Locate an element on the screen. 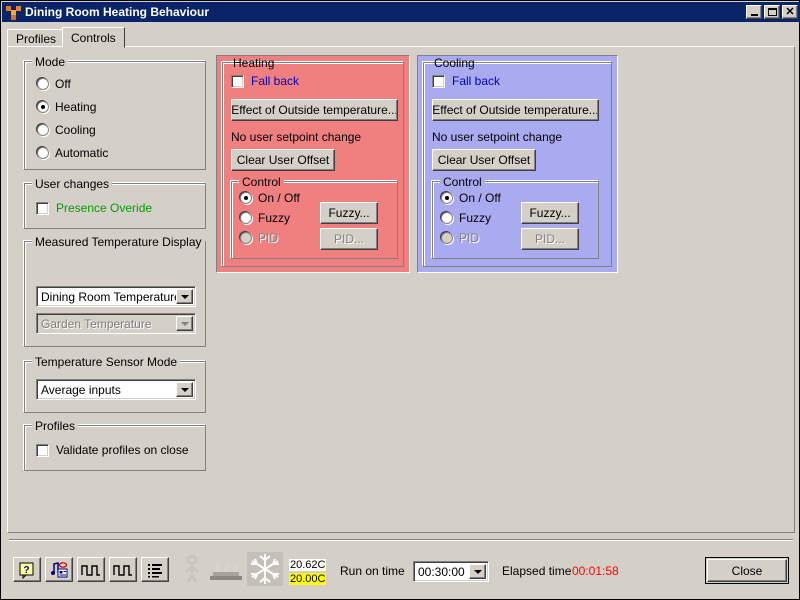  square-wave-2-button is located at coordinates (123, 569).